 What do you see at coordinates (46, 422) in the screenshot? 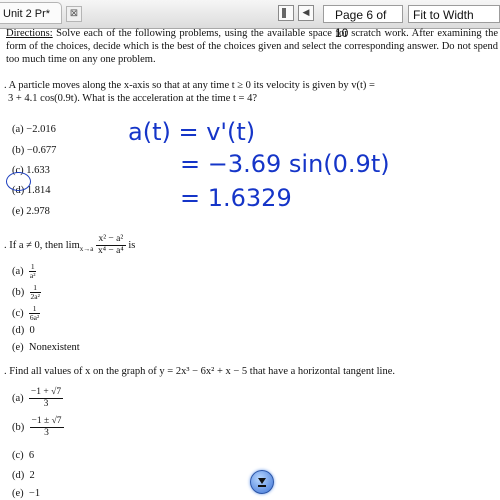
I see `option-numerator: −1 ± √7` at bounding box center [46, 422].